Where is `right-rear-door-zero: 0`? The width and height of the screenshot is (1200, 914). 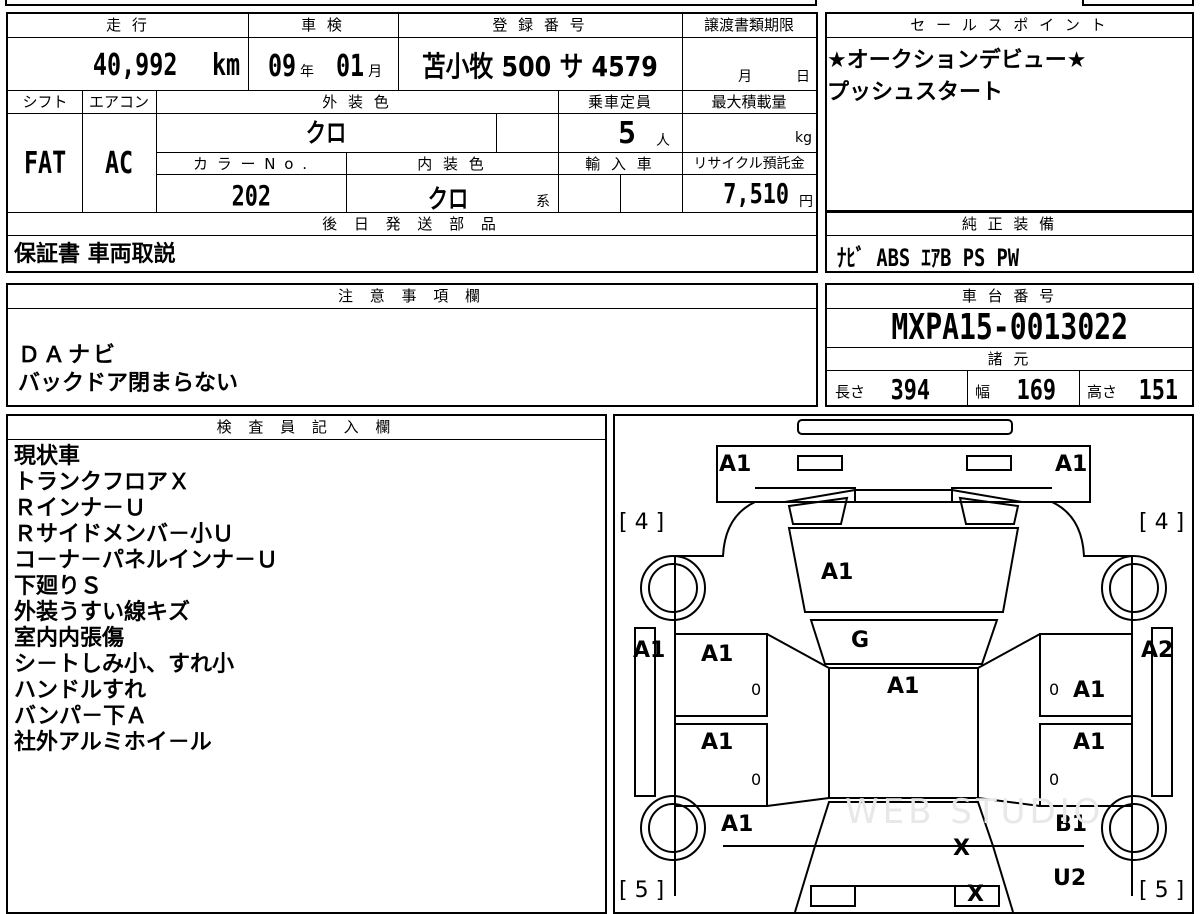 right-rear-door-zero: 0 is located at coordinates (1054, 779).